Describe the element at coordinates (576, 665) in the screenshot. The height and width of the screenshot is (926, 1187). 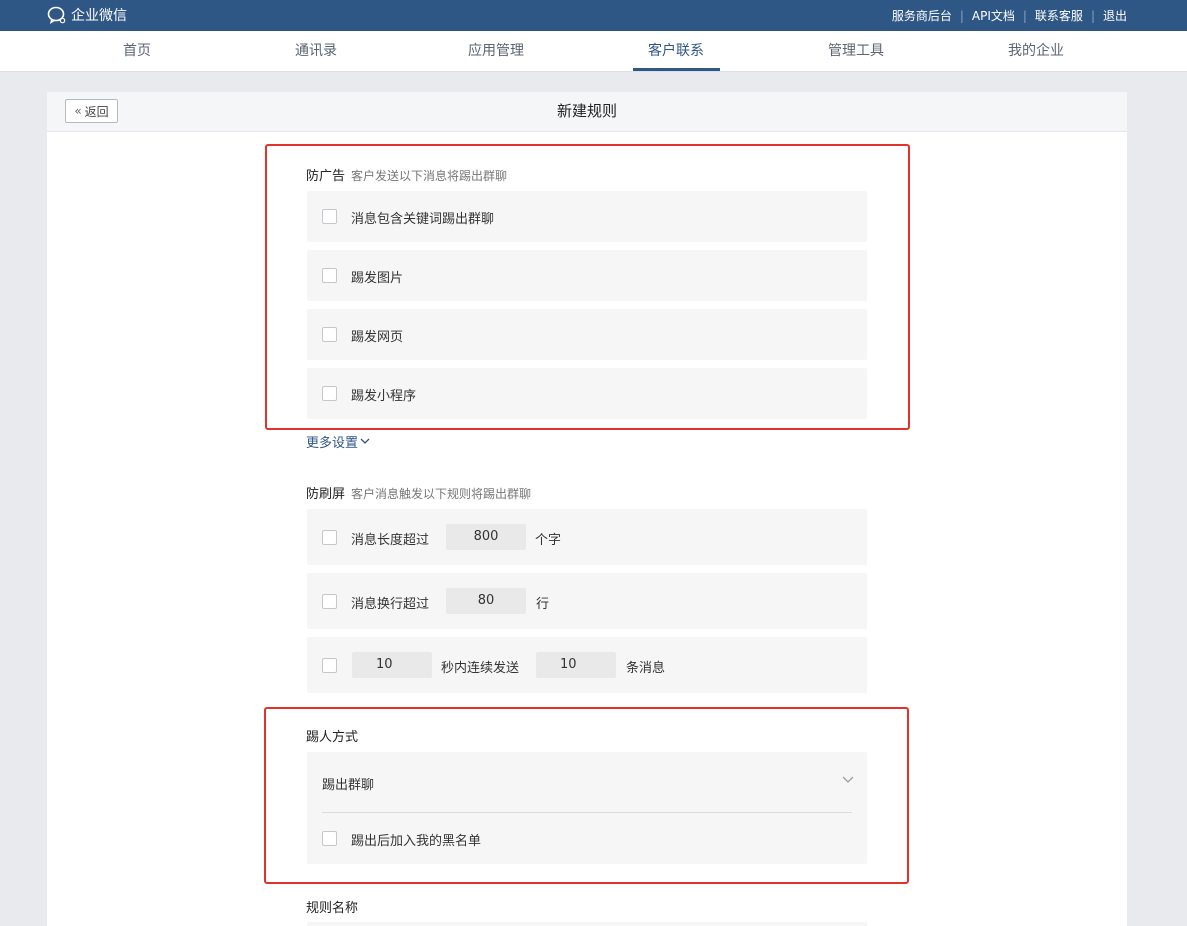
I see `rate-count-input: 10` at that location.